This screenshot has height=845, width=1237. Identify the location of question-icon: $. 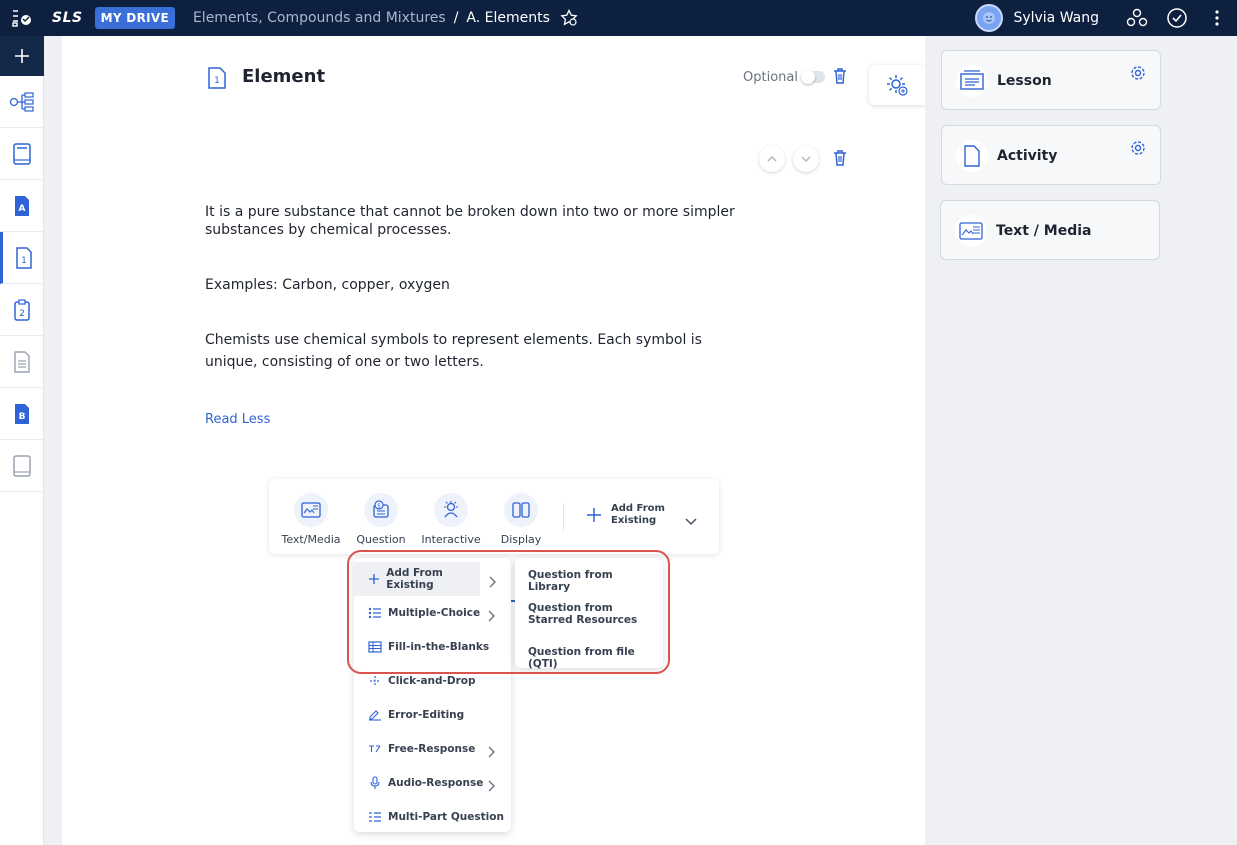
(381, 510).